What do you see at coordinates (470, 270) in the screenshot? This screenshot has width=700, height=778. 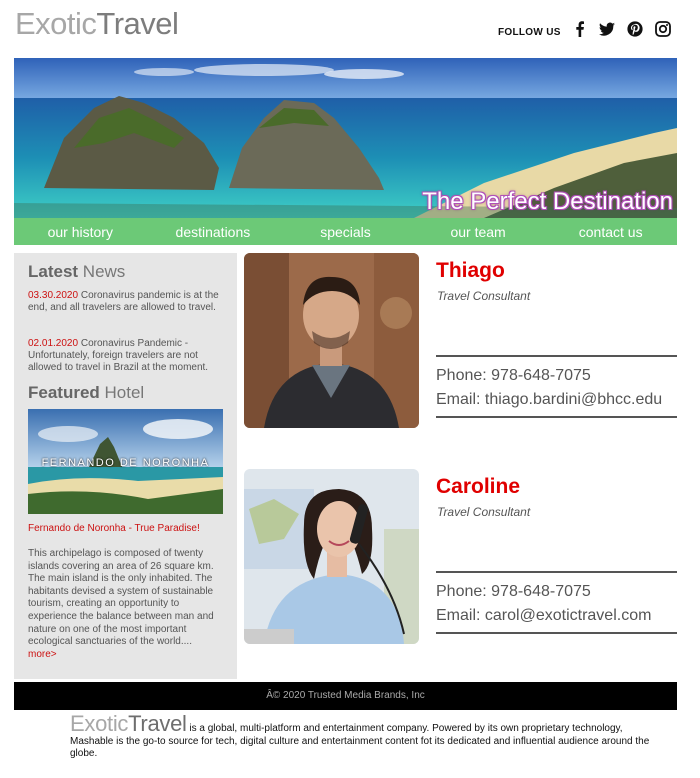 I see `team-member-name: Thiago` at bounding box center [470, 270].